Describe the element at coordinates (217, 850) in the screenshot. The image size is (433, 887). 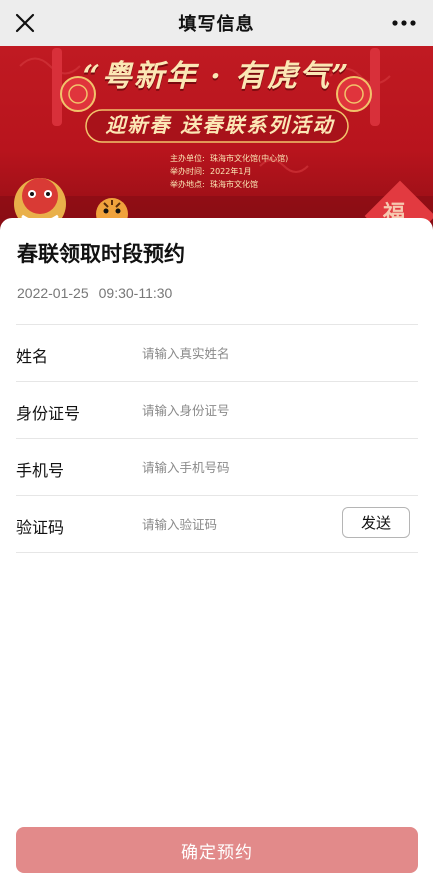
I see `confirm-booking-button: 确定预约` at that location.